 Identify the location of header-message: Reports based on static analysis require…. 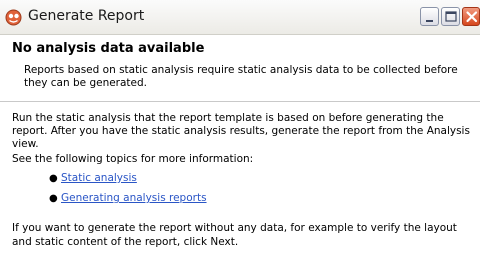
(241, 76).